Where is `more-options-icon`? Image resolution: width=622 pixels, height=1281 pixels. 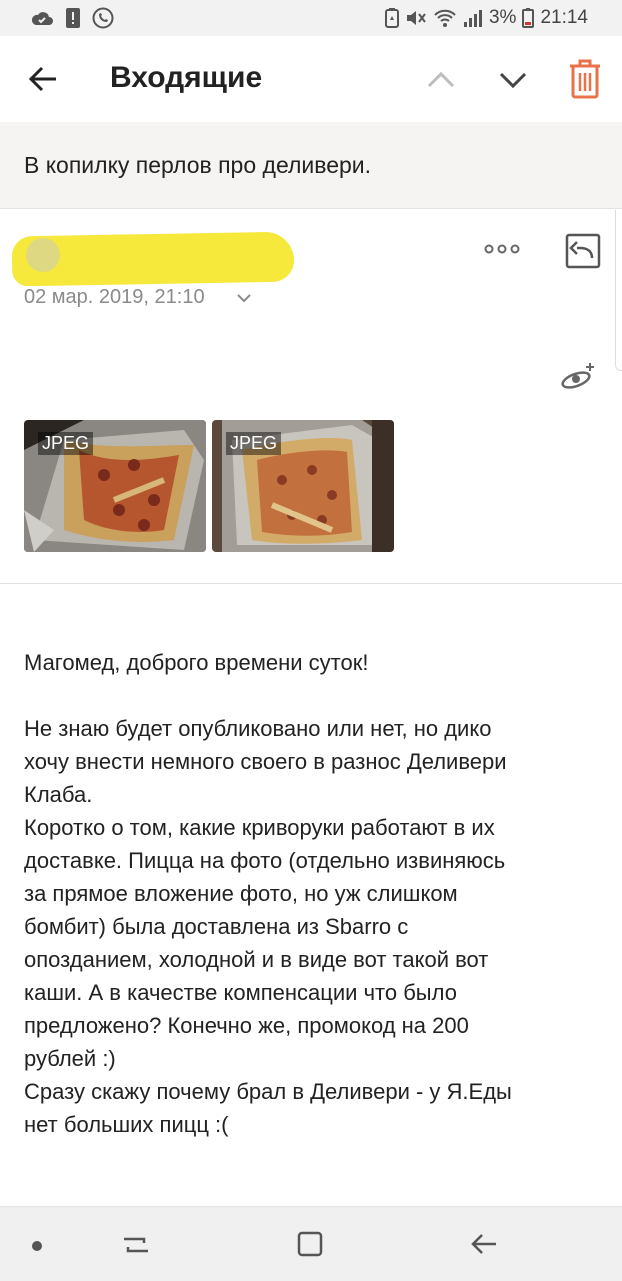 more-options-icon is located at coordinates (502, 249).